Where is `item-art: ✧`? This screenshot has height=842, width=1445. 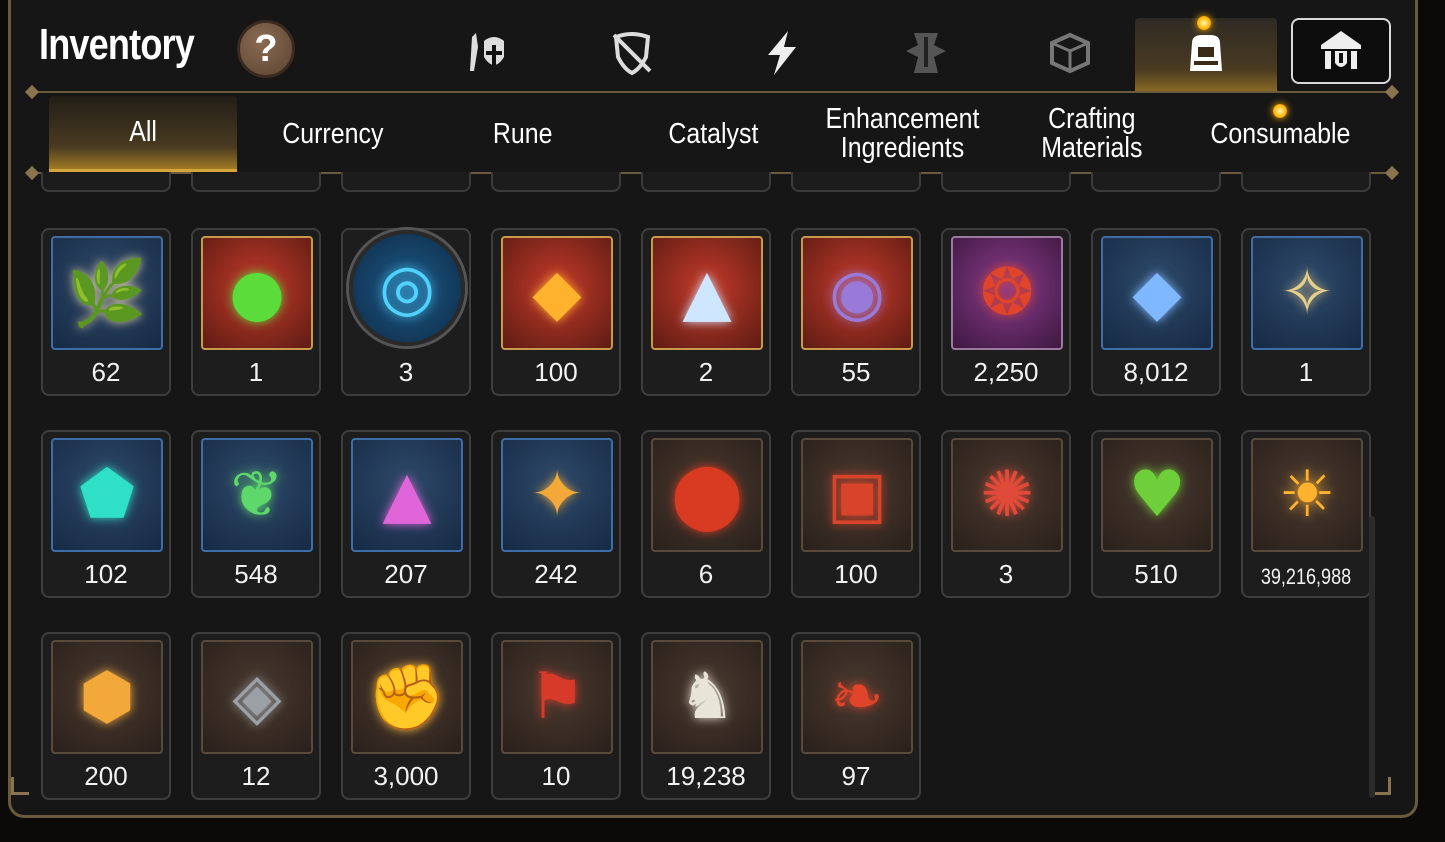 item-art: ✧ is located at coordinates (1307, 293).